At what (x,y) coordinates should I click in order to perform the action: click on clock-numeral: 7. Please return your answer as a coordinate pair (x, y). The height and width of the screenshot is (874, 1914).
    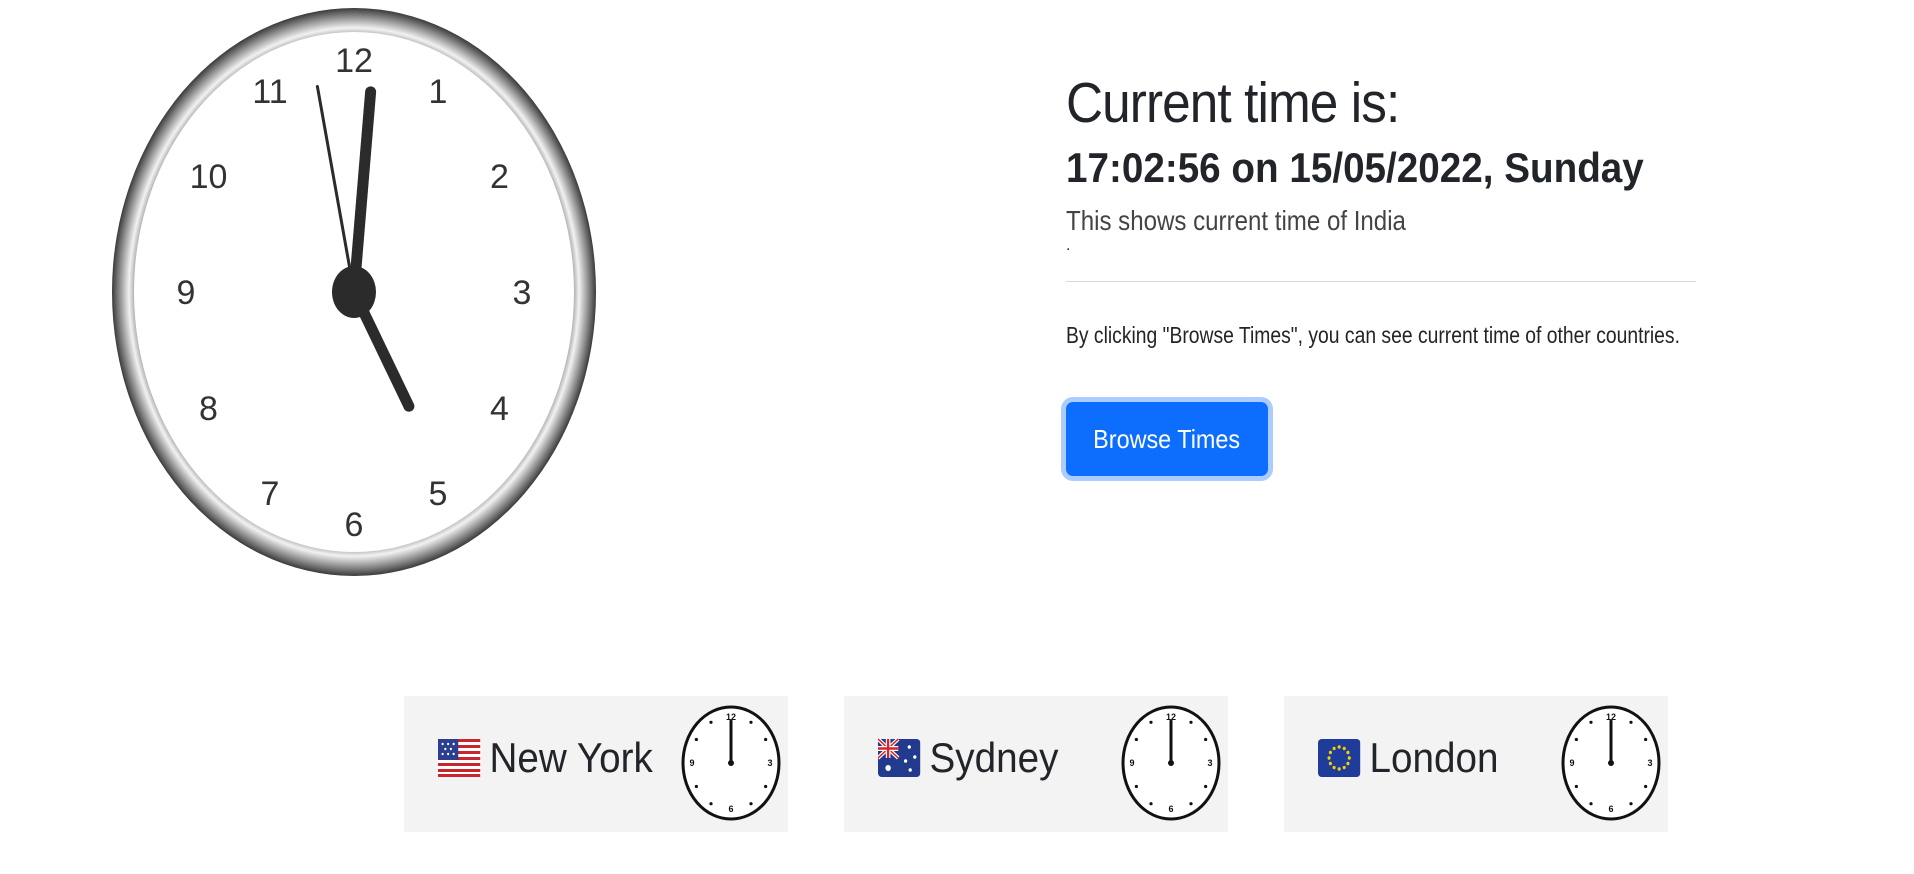
    Looking at the image, I should click on (270, 494).